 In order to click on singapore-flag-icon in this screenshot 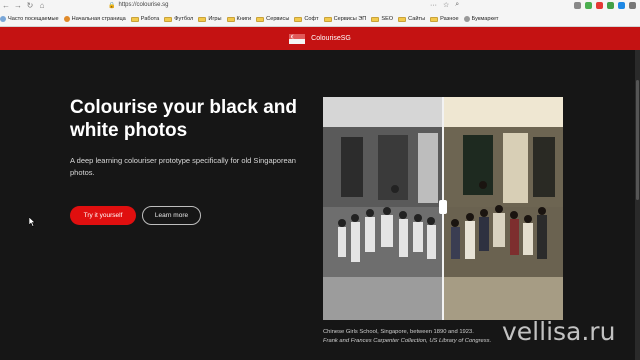, I will do `click(297, 38)`.